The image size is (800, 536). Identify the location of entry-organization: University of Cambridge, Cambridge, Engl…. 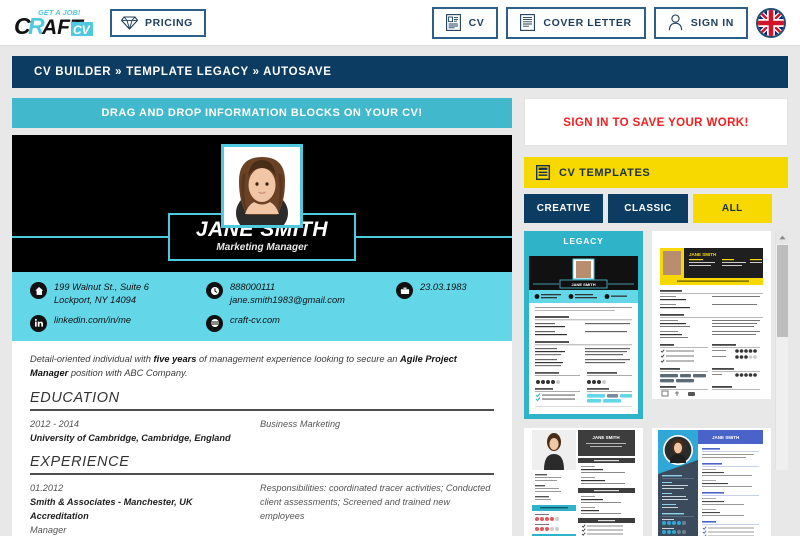
(130, 437).